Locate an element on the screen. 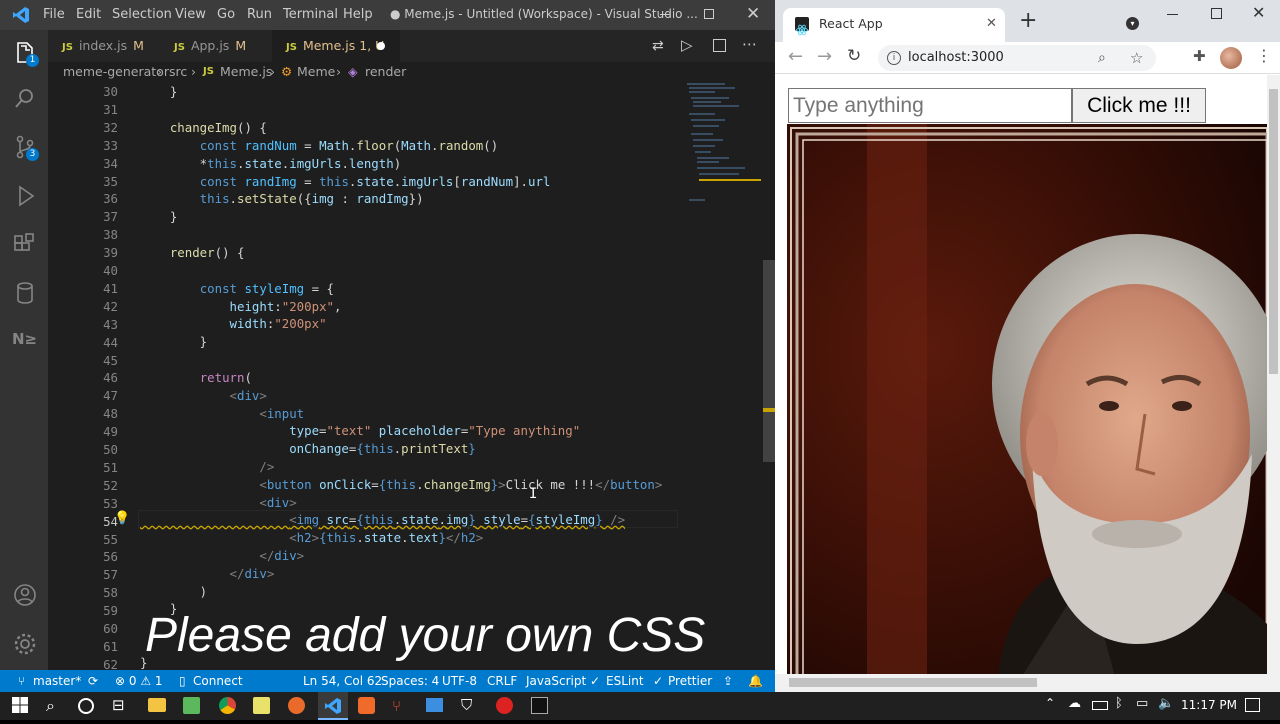  record-icon is located at coordinates (504, 705).